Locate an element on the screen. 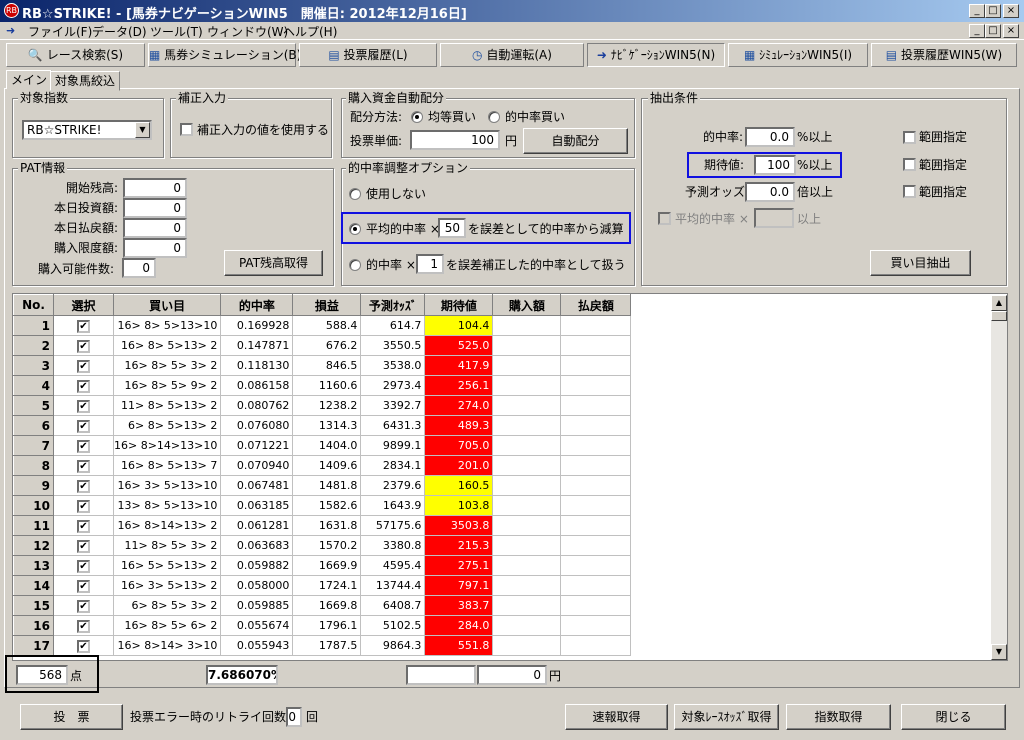 The image size is (1024, 740). menu-file: ファイル(F) is located at coordinates (60, 31).